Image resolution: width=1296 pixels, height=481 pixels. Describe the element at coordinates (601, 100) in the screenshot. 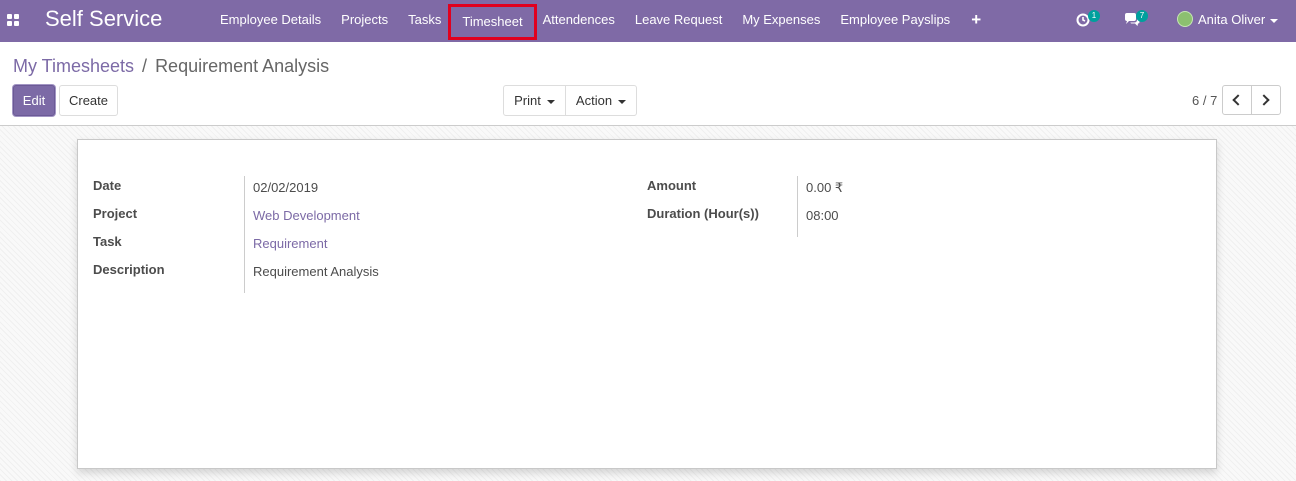

I see `action-dropdown-button: Action` at that location.